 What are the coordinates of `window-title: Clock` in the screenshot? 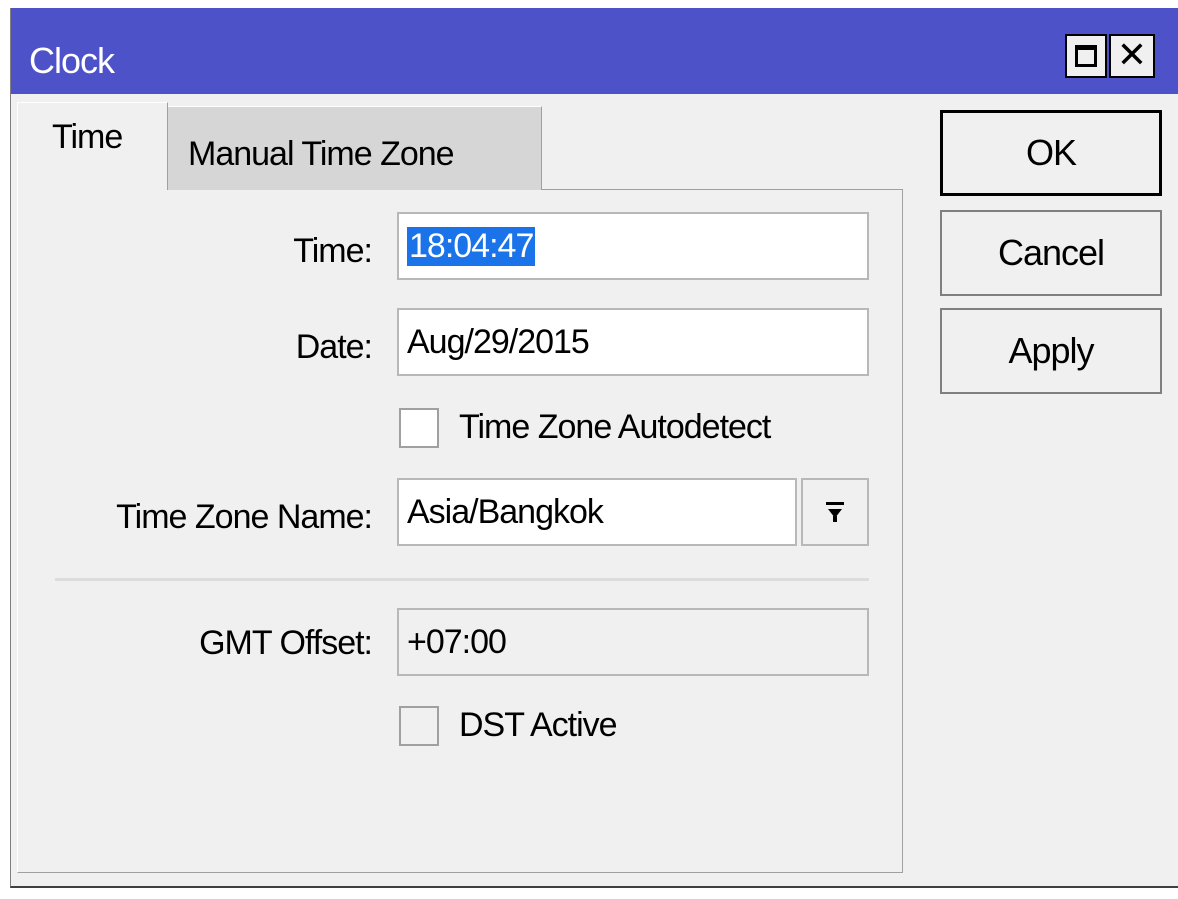 It's located at (72, 60).